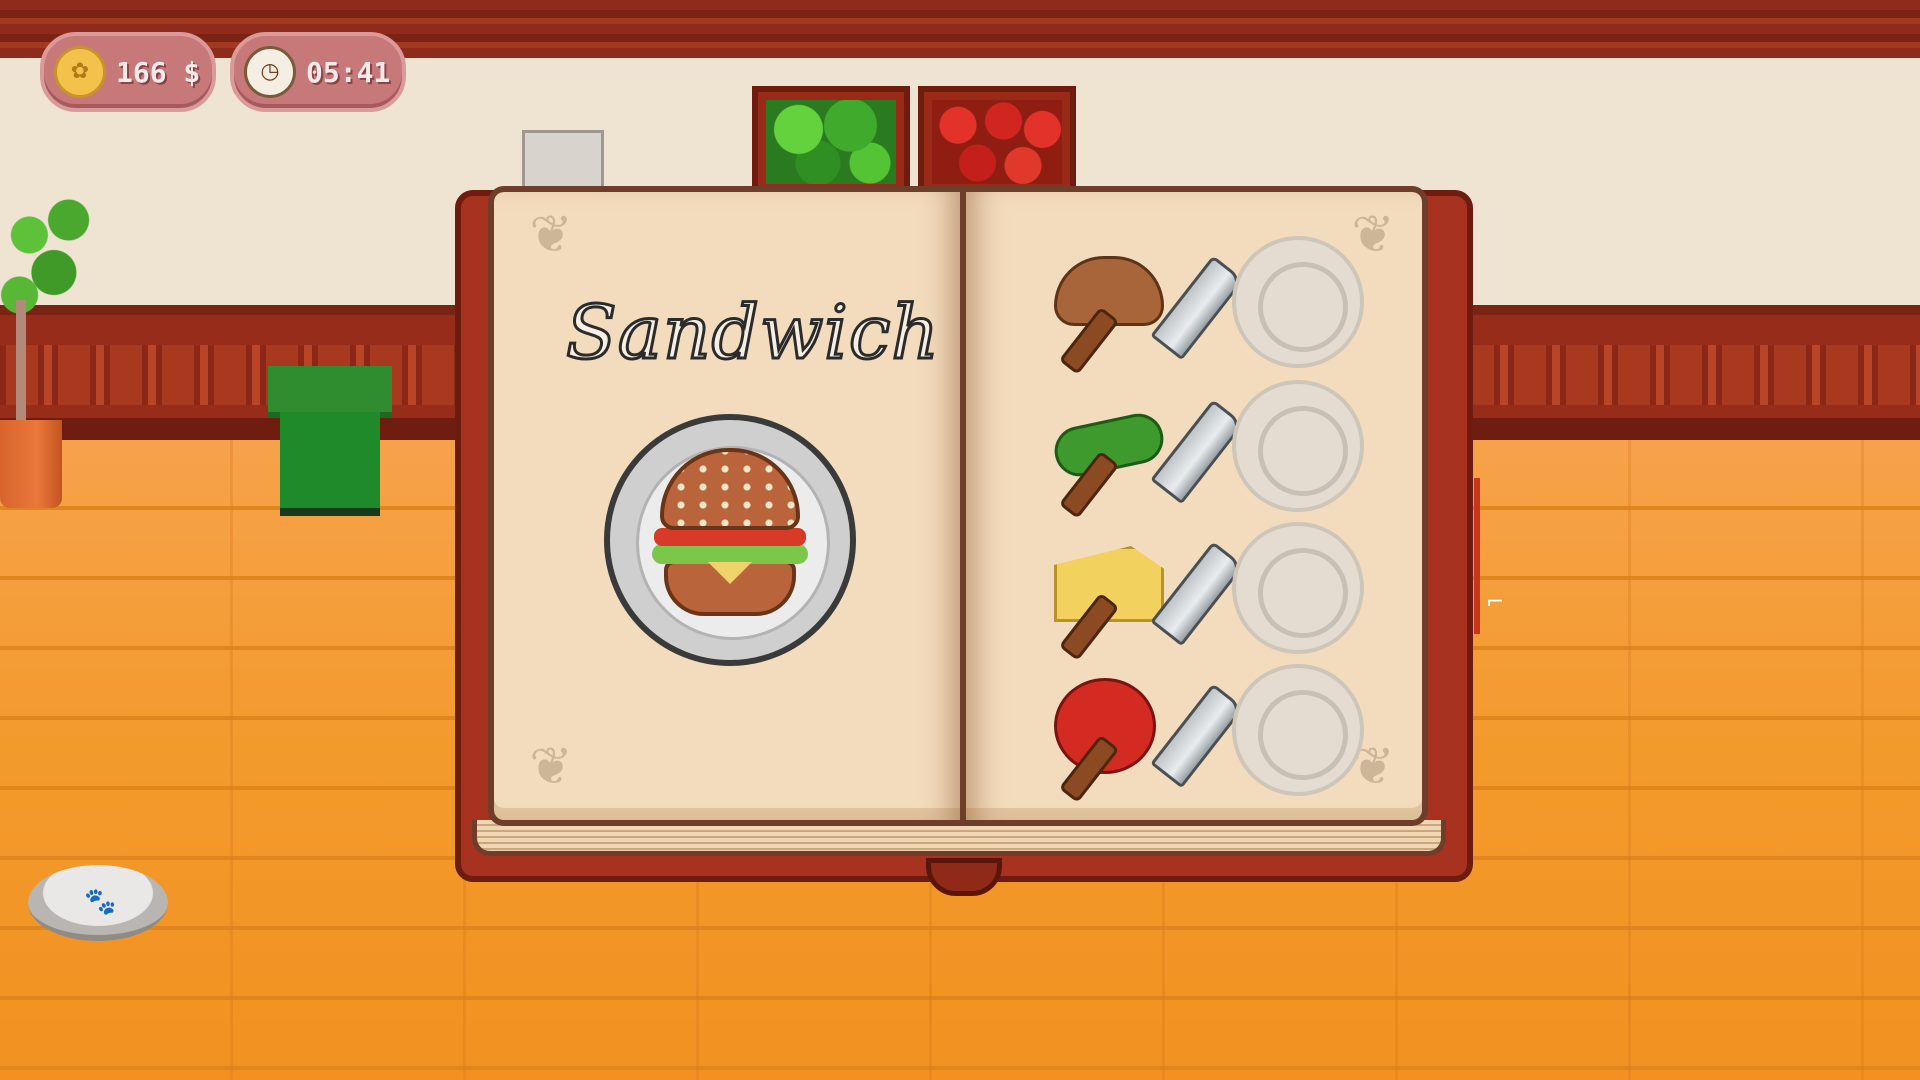  Describe the element at coordinates (1495, 602) in the screenshot. I see `cursor-icon: ⌐` at that location.